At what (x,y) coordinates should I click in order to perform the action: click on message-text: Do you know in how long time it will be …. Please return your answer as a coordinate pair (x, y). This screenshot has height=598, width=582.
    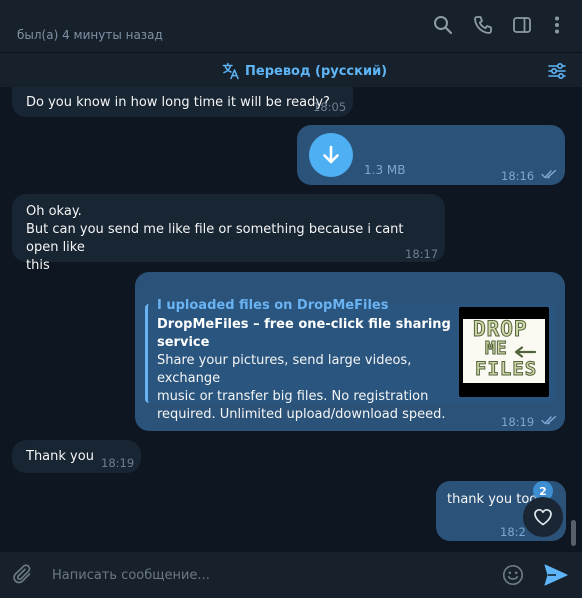
    Looking at the image, I should click on (178, 102).